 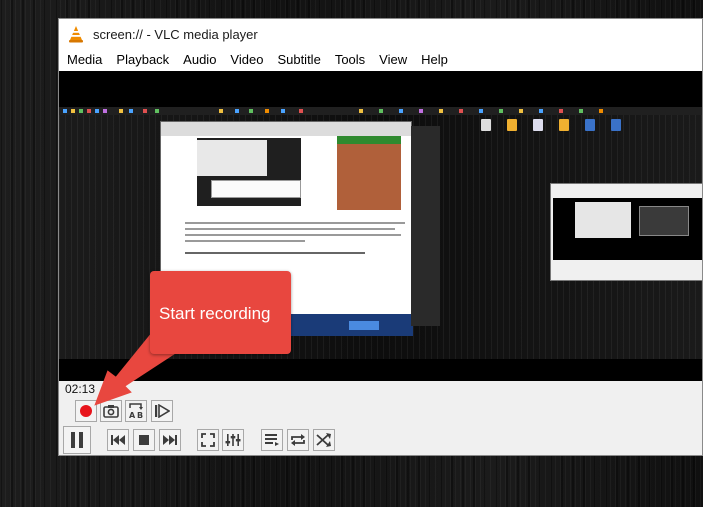 I want to click on menu-view: View, so click(x=393, y=60).